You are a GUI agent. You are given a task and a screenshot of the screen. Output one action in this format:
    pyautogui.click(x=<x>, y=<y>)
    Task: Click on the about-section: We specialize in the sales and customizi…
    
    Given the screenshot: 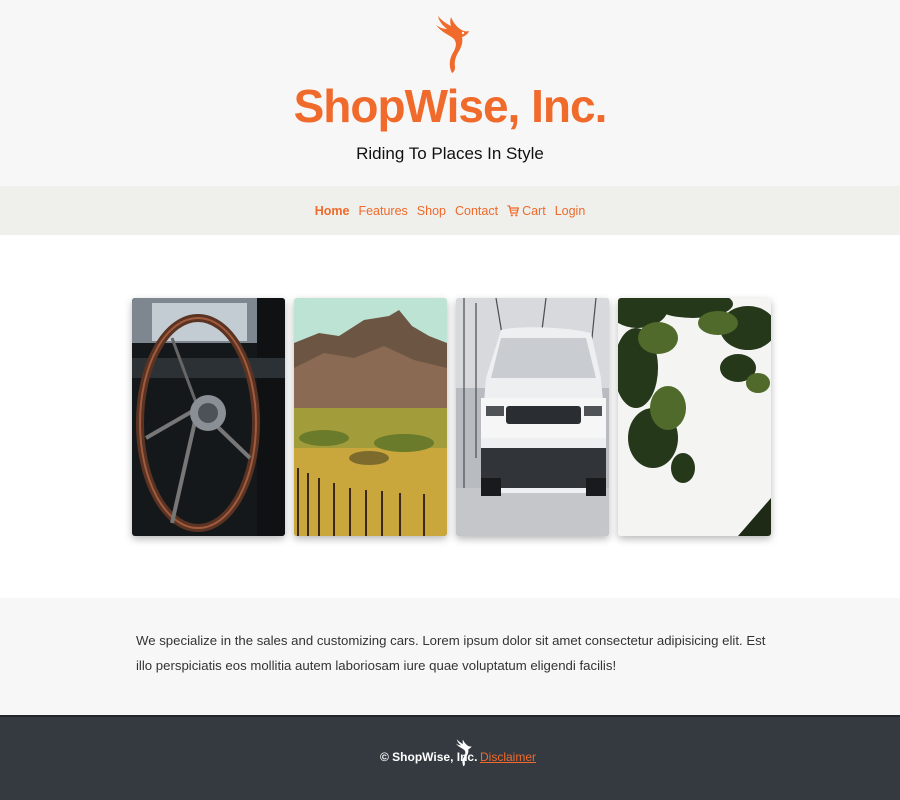 What is the action you would take?
    pyautogui.click(x=450, y=656)
    